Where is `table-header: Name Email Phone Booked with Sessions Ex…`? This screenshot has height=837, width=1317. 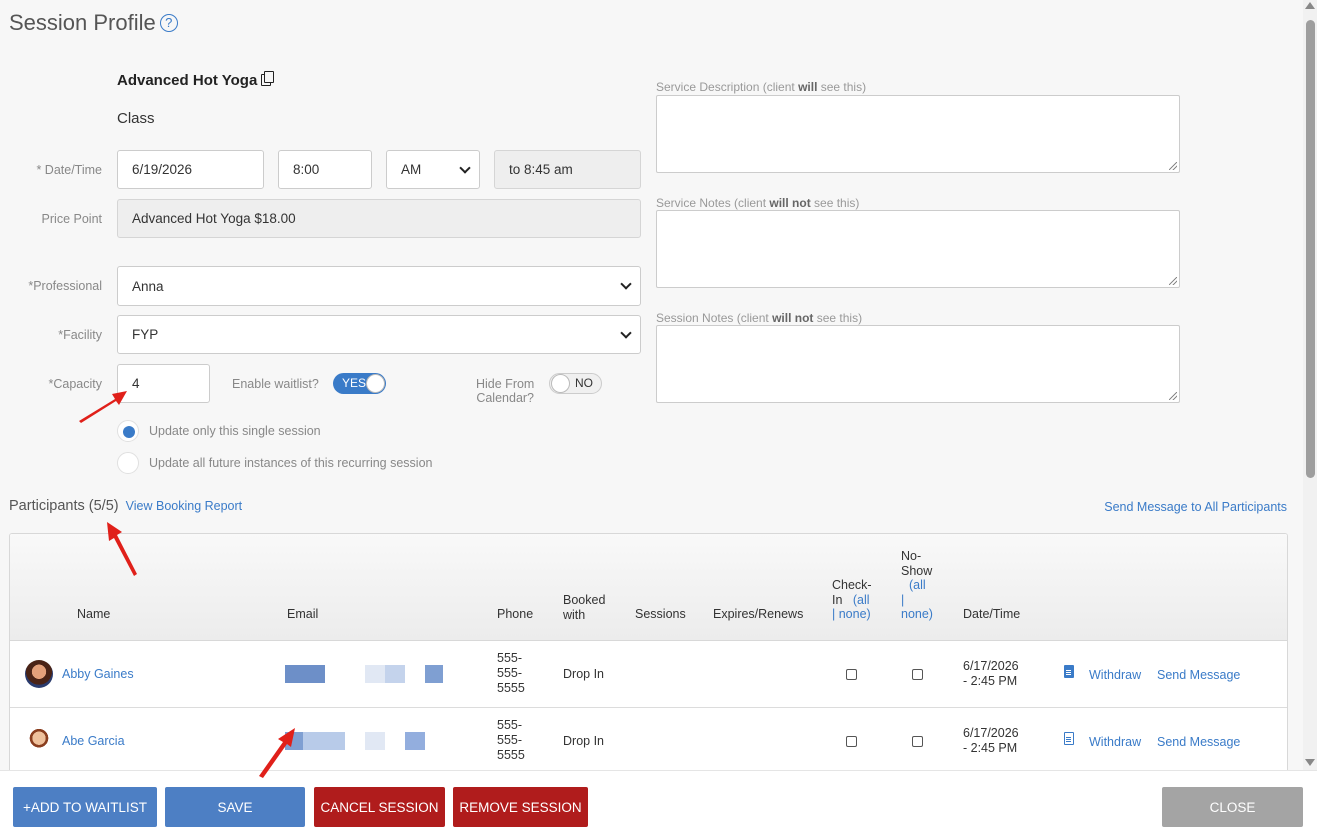 table-header: Name Email Phone Booked with Sessions Ex… is located at coordinates (648, 587).